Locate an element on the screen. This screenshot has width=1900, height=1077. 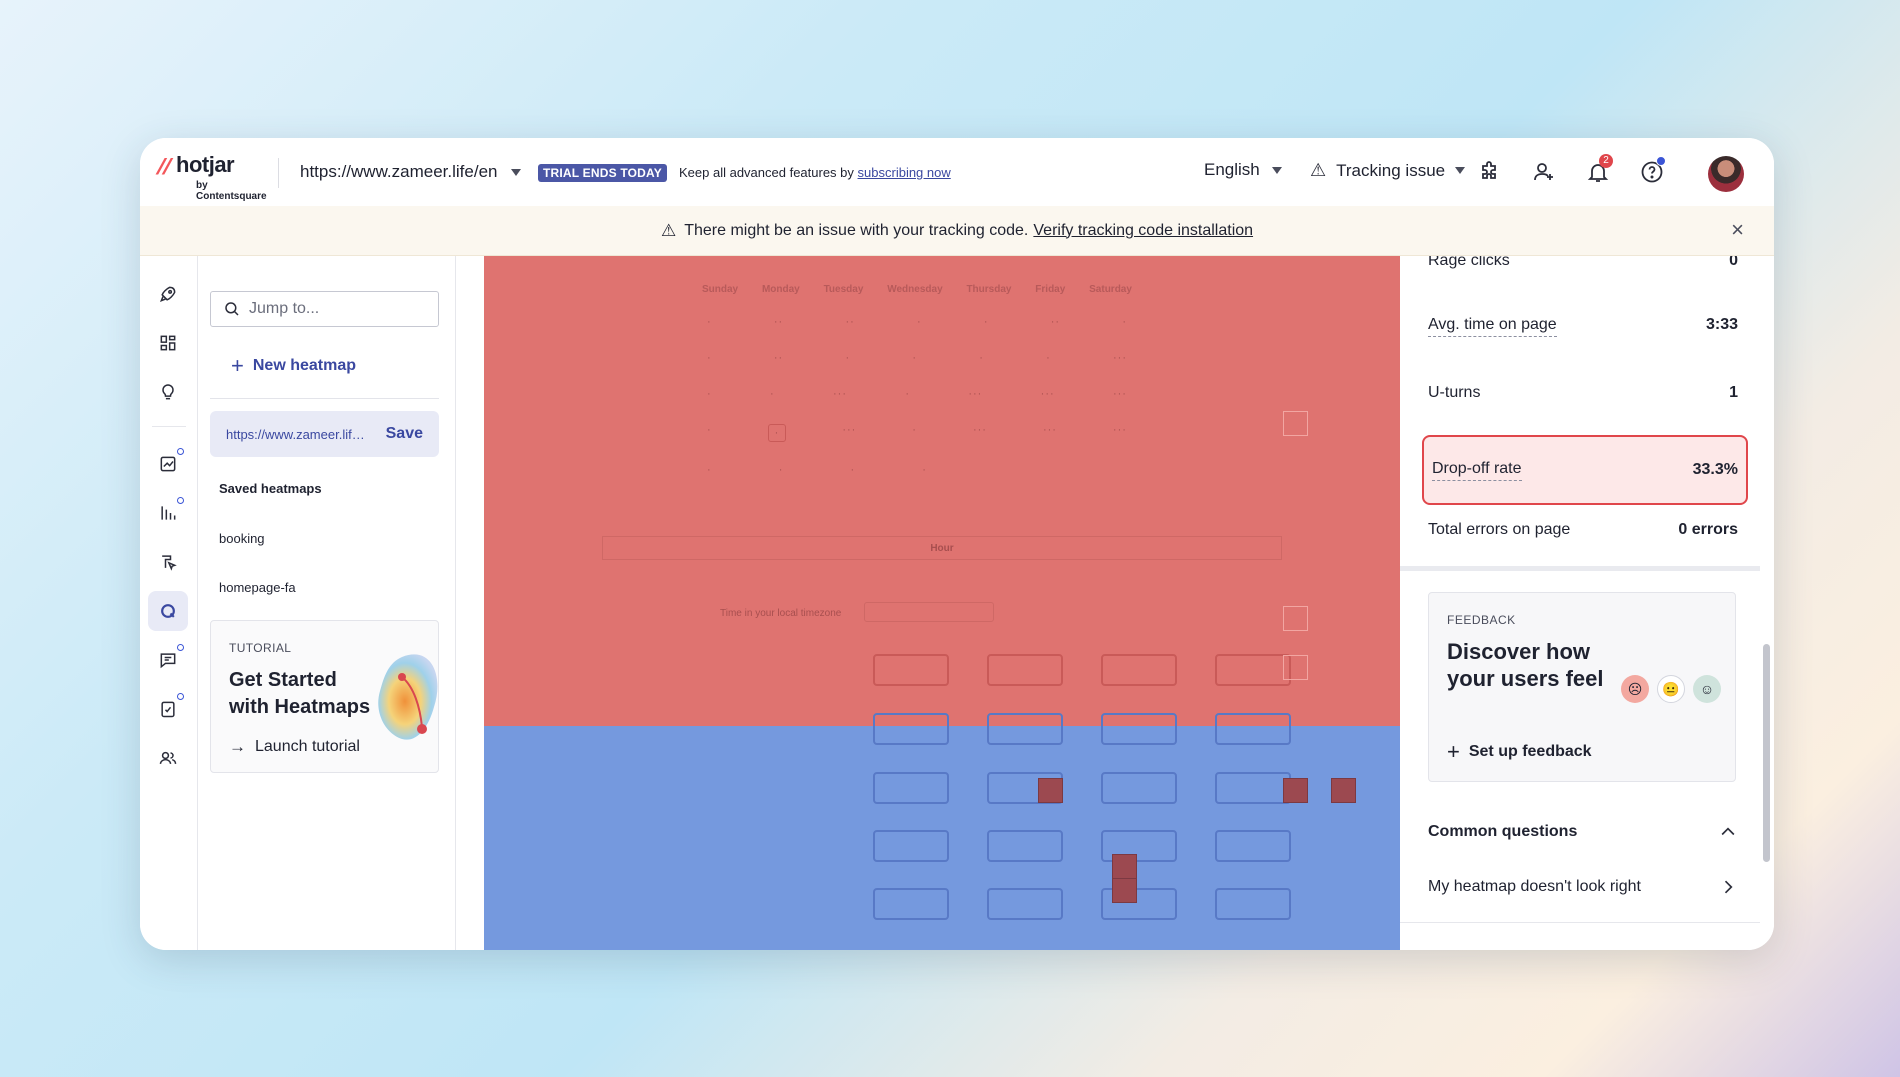
feedback-title: Discover how your users feel is located at coordinates (1525, 665).